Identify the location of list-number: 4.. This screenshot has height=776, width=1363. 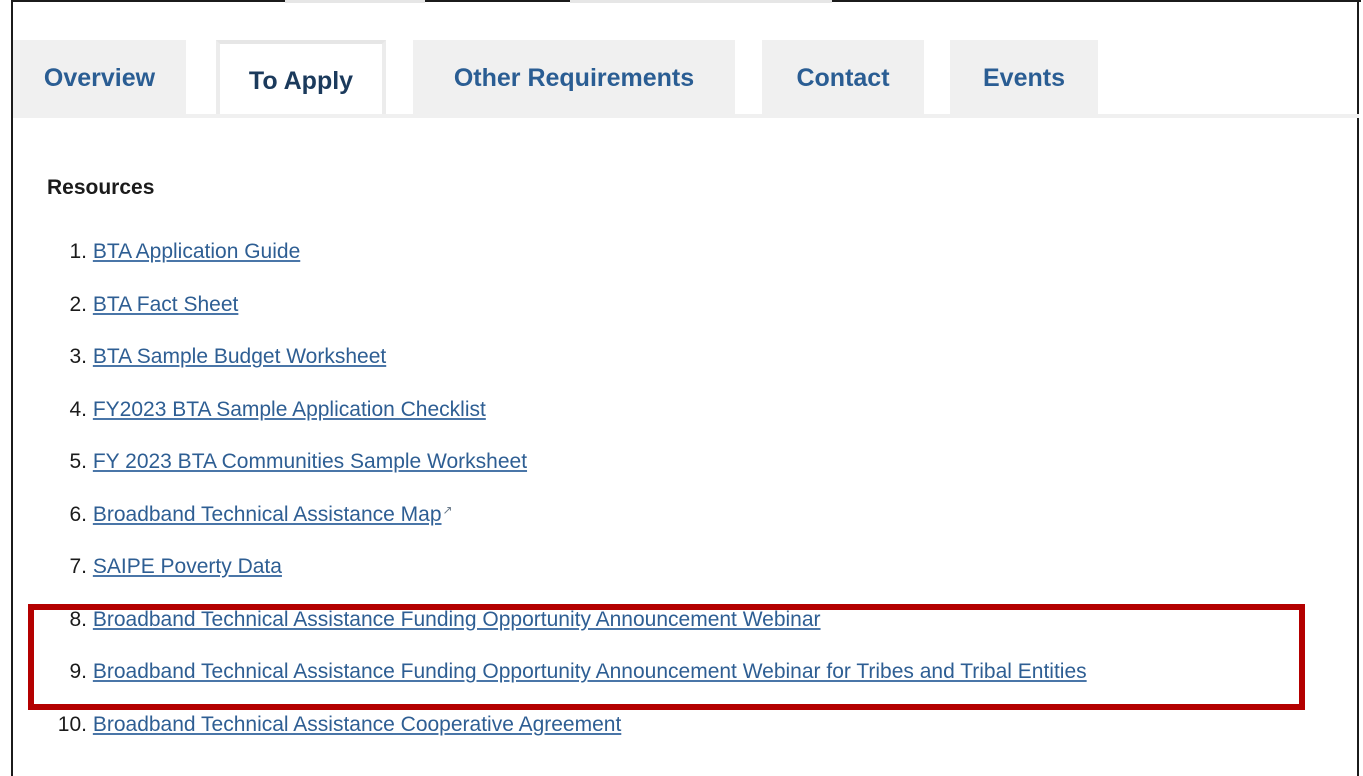
(78, 409).